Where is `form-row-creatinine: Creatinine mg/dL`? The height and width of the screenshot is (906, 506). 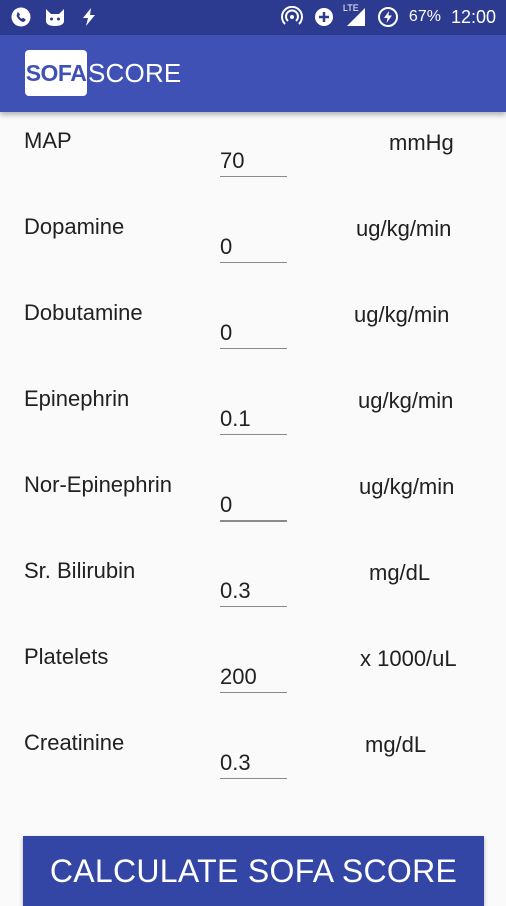
form-row-creatinine: Creatinine mg/dL is located at coordinates (253, 757).